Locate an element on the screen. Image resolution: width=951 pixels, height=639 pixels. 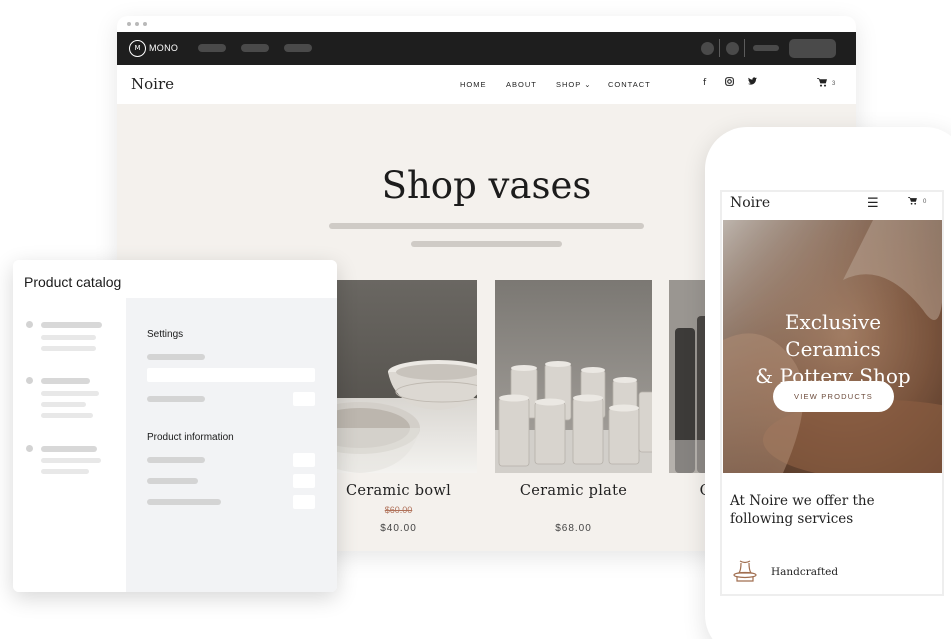
product-price: $40.00 is located at coordinates (398, 528).